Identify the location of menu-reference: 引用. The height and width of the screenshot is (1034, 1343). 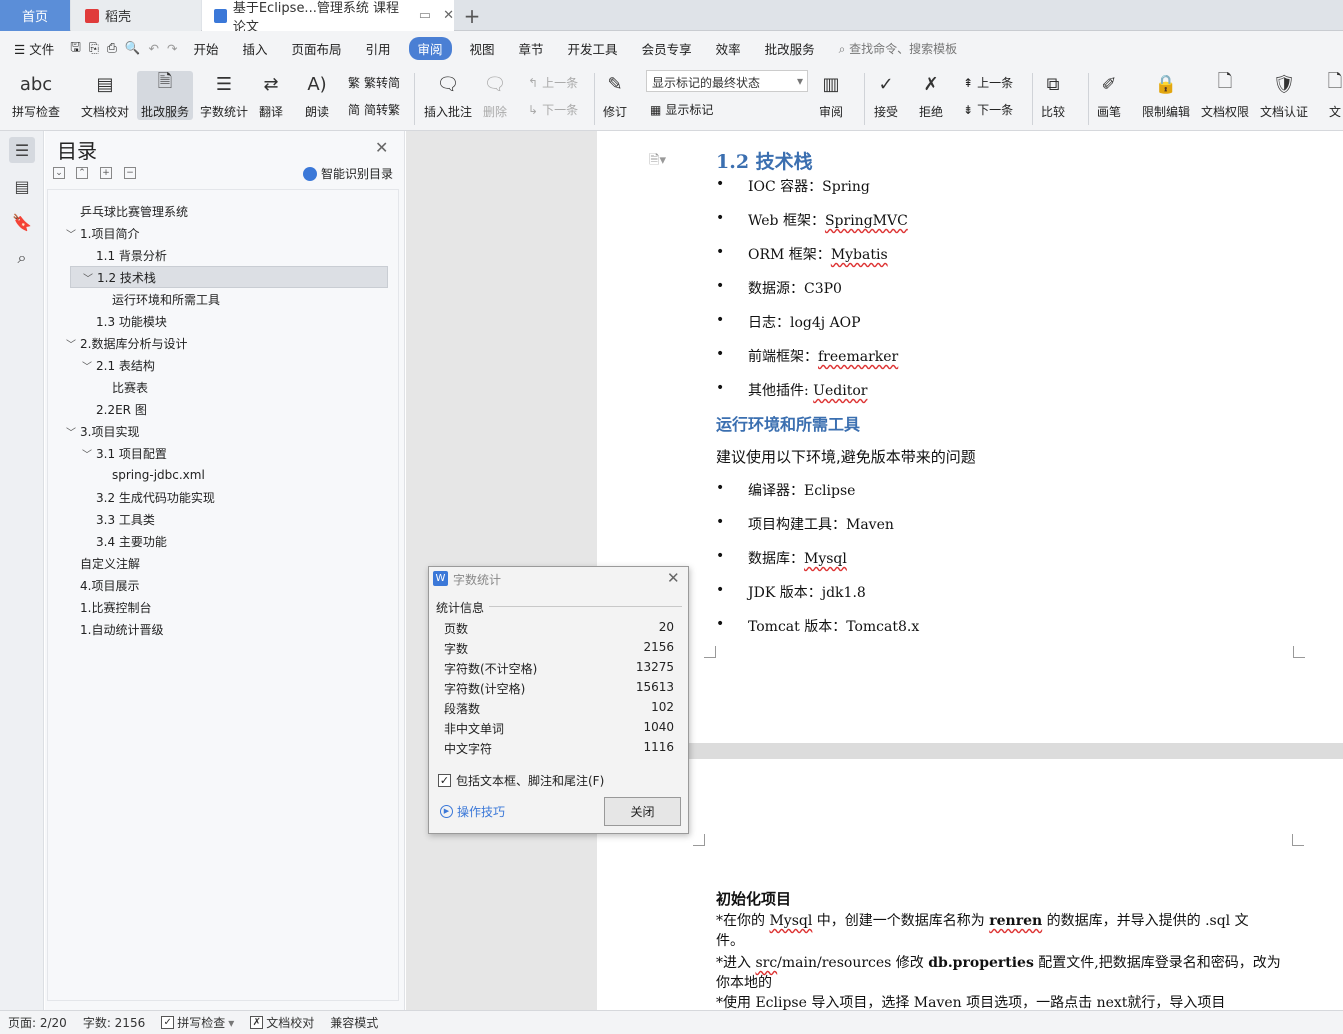
(377, 48).